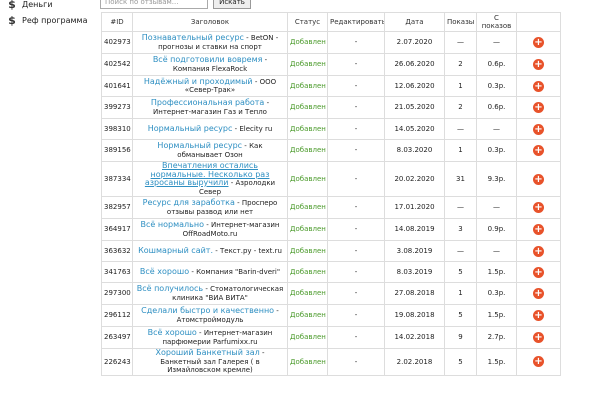 The image size is (600, 400). I want to click on review-title-link: Познавательный ресурс, so click(193, 37).